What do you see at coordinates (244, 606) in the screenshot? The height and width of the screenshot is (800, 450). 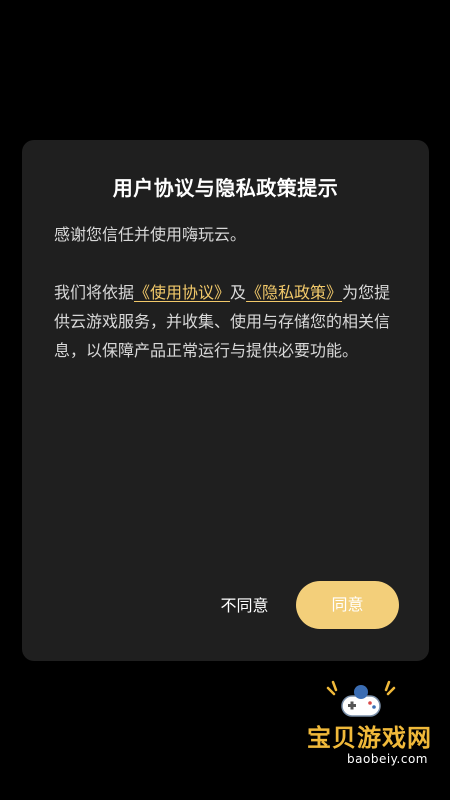 I see `disagree-button: 不同意` at bounding box center [244, 606].